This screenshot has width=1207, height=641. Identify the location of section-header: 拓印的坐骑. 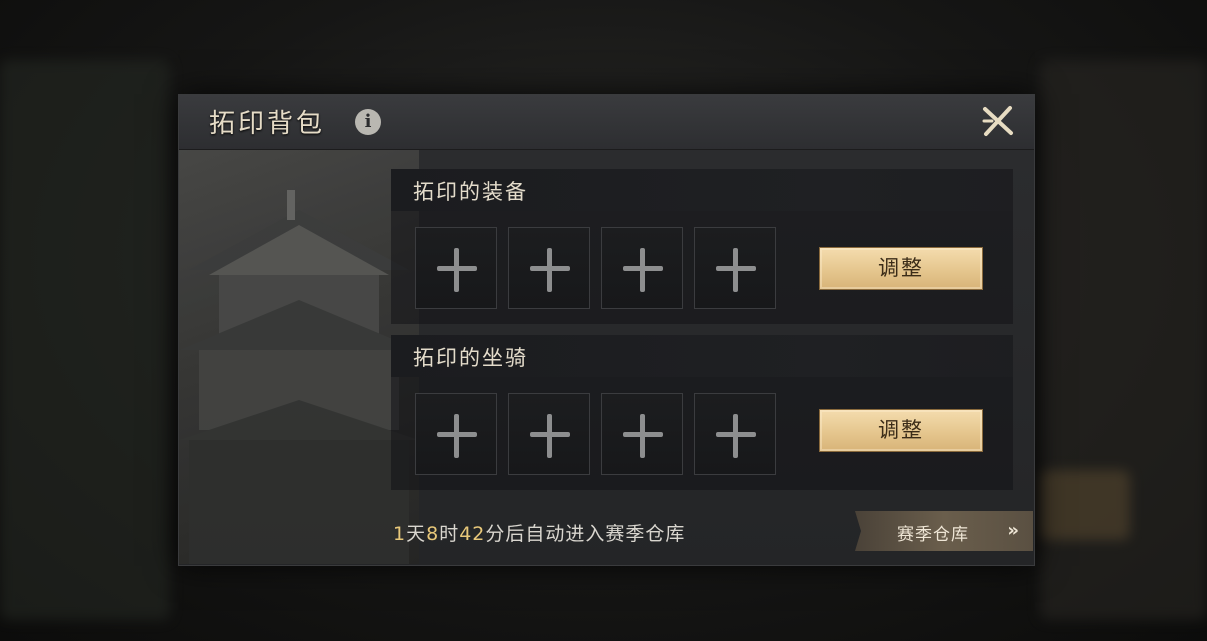
(702, 356).